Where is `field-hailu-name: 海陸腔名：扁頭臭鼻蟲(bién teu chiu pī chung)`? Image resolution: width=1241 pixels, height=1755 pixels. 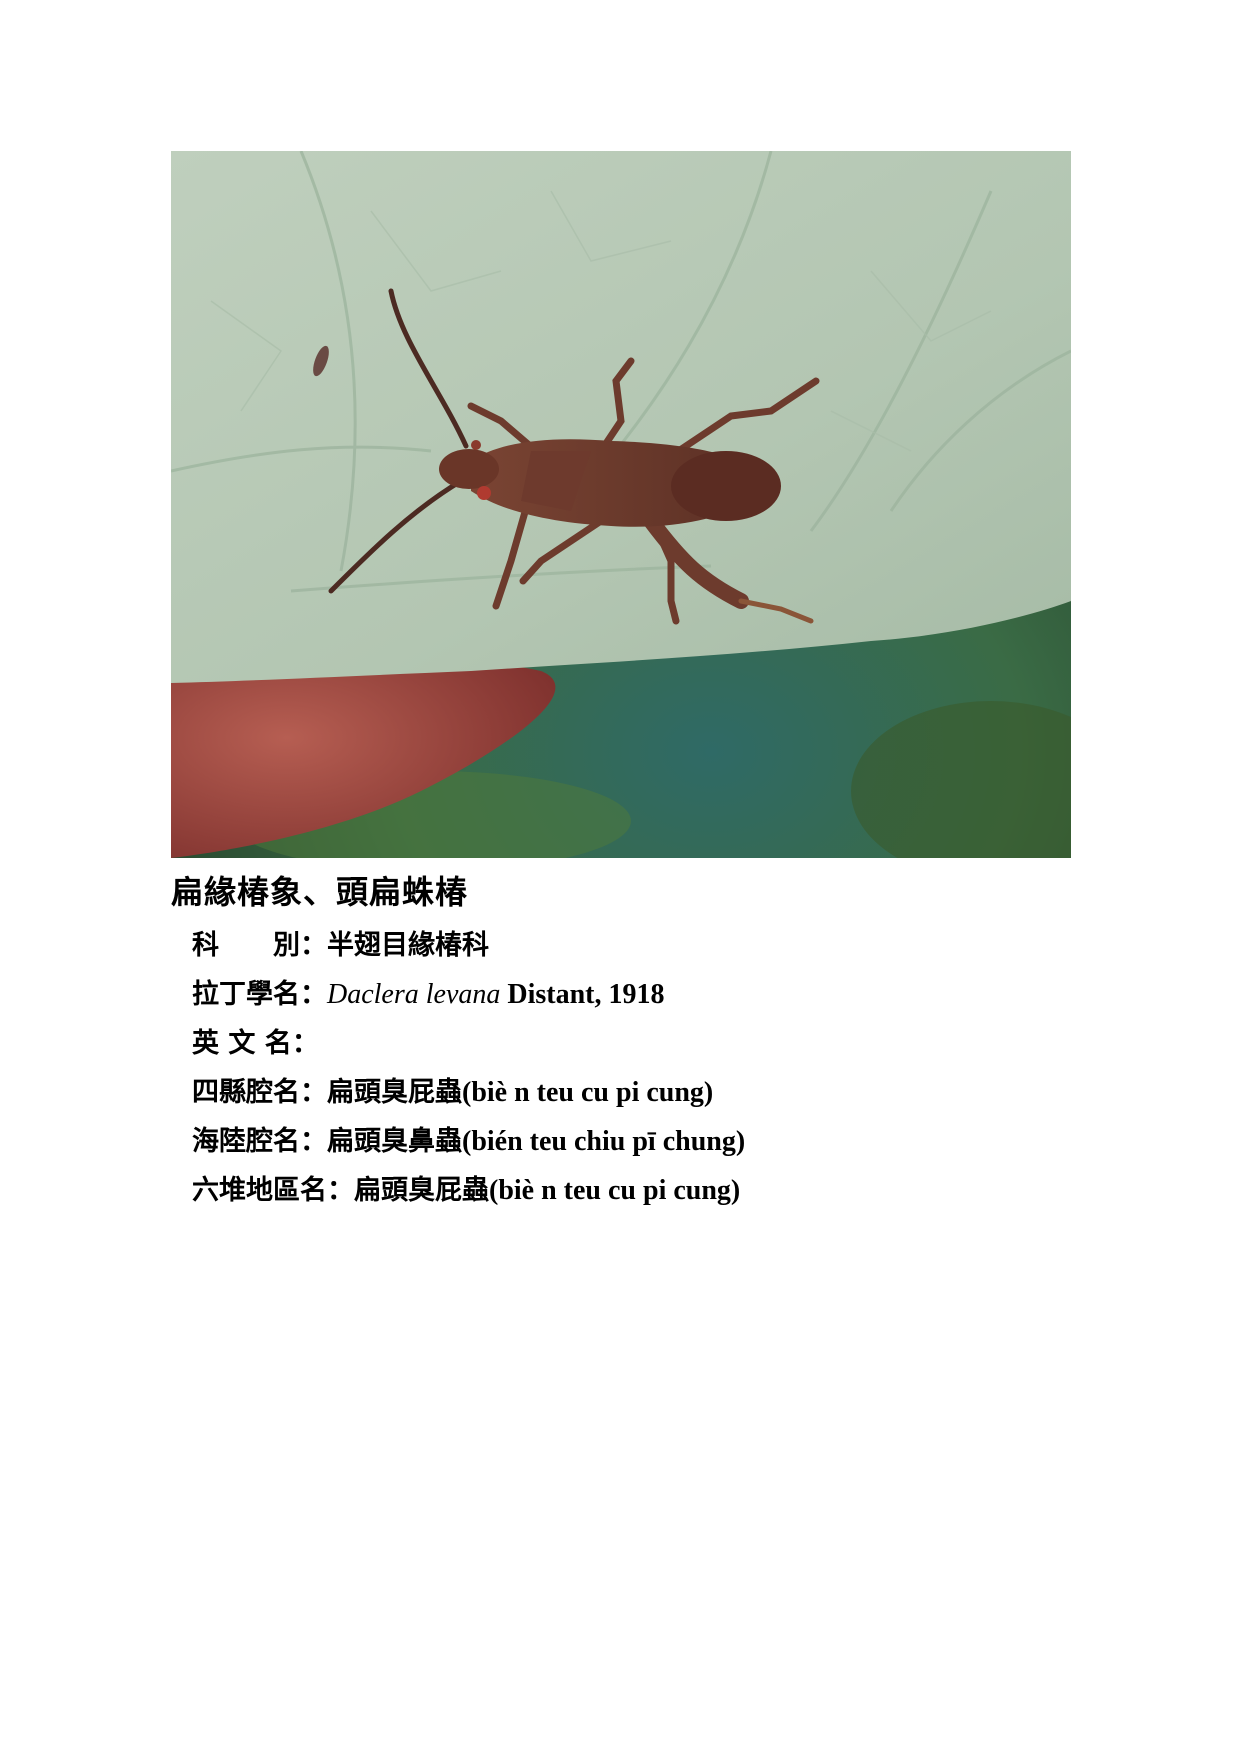 field-hailu-name: 海陸腔名：扁頭臭鼻蟲(bién teu chiu pī chung) is located at coordinates (468, 1138).